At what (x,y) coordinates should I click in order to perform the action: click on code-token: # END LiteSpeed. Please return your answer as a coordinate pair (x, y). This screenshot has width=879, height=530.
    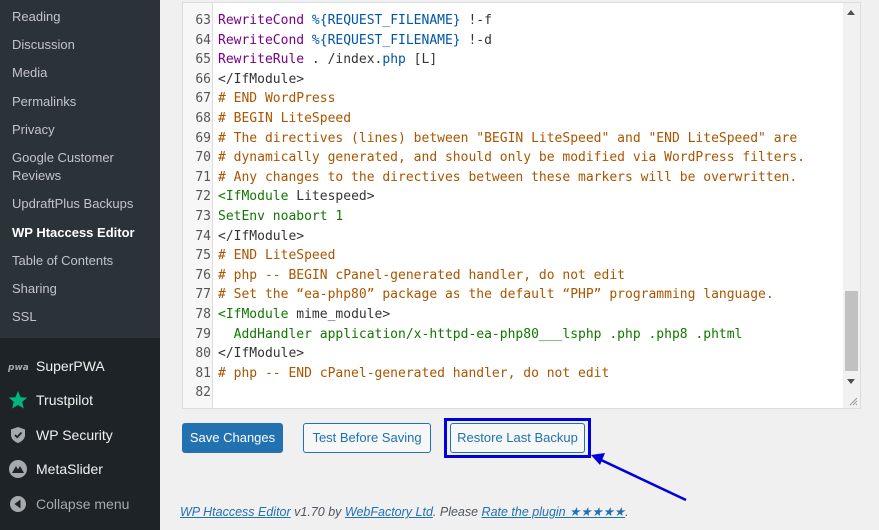
    Looking at the image, I should click on (277, 256).